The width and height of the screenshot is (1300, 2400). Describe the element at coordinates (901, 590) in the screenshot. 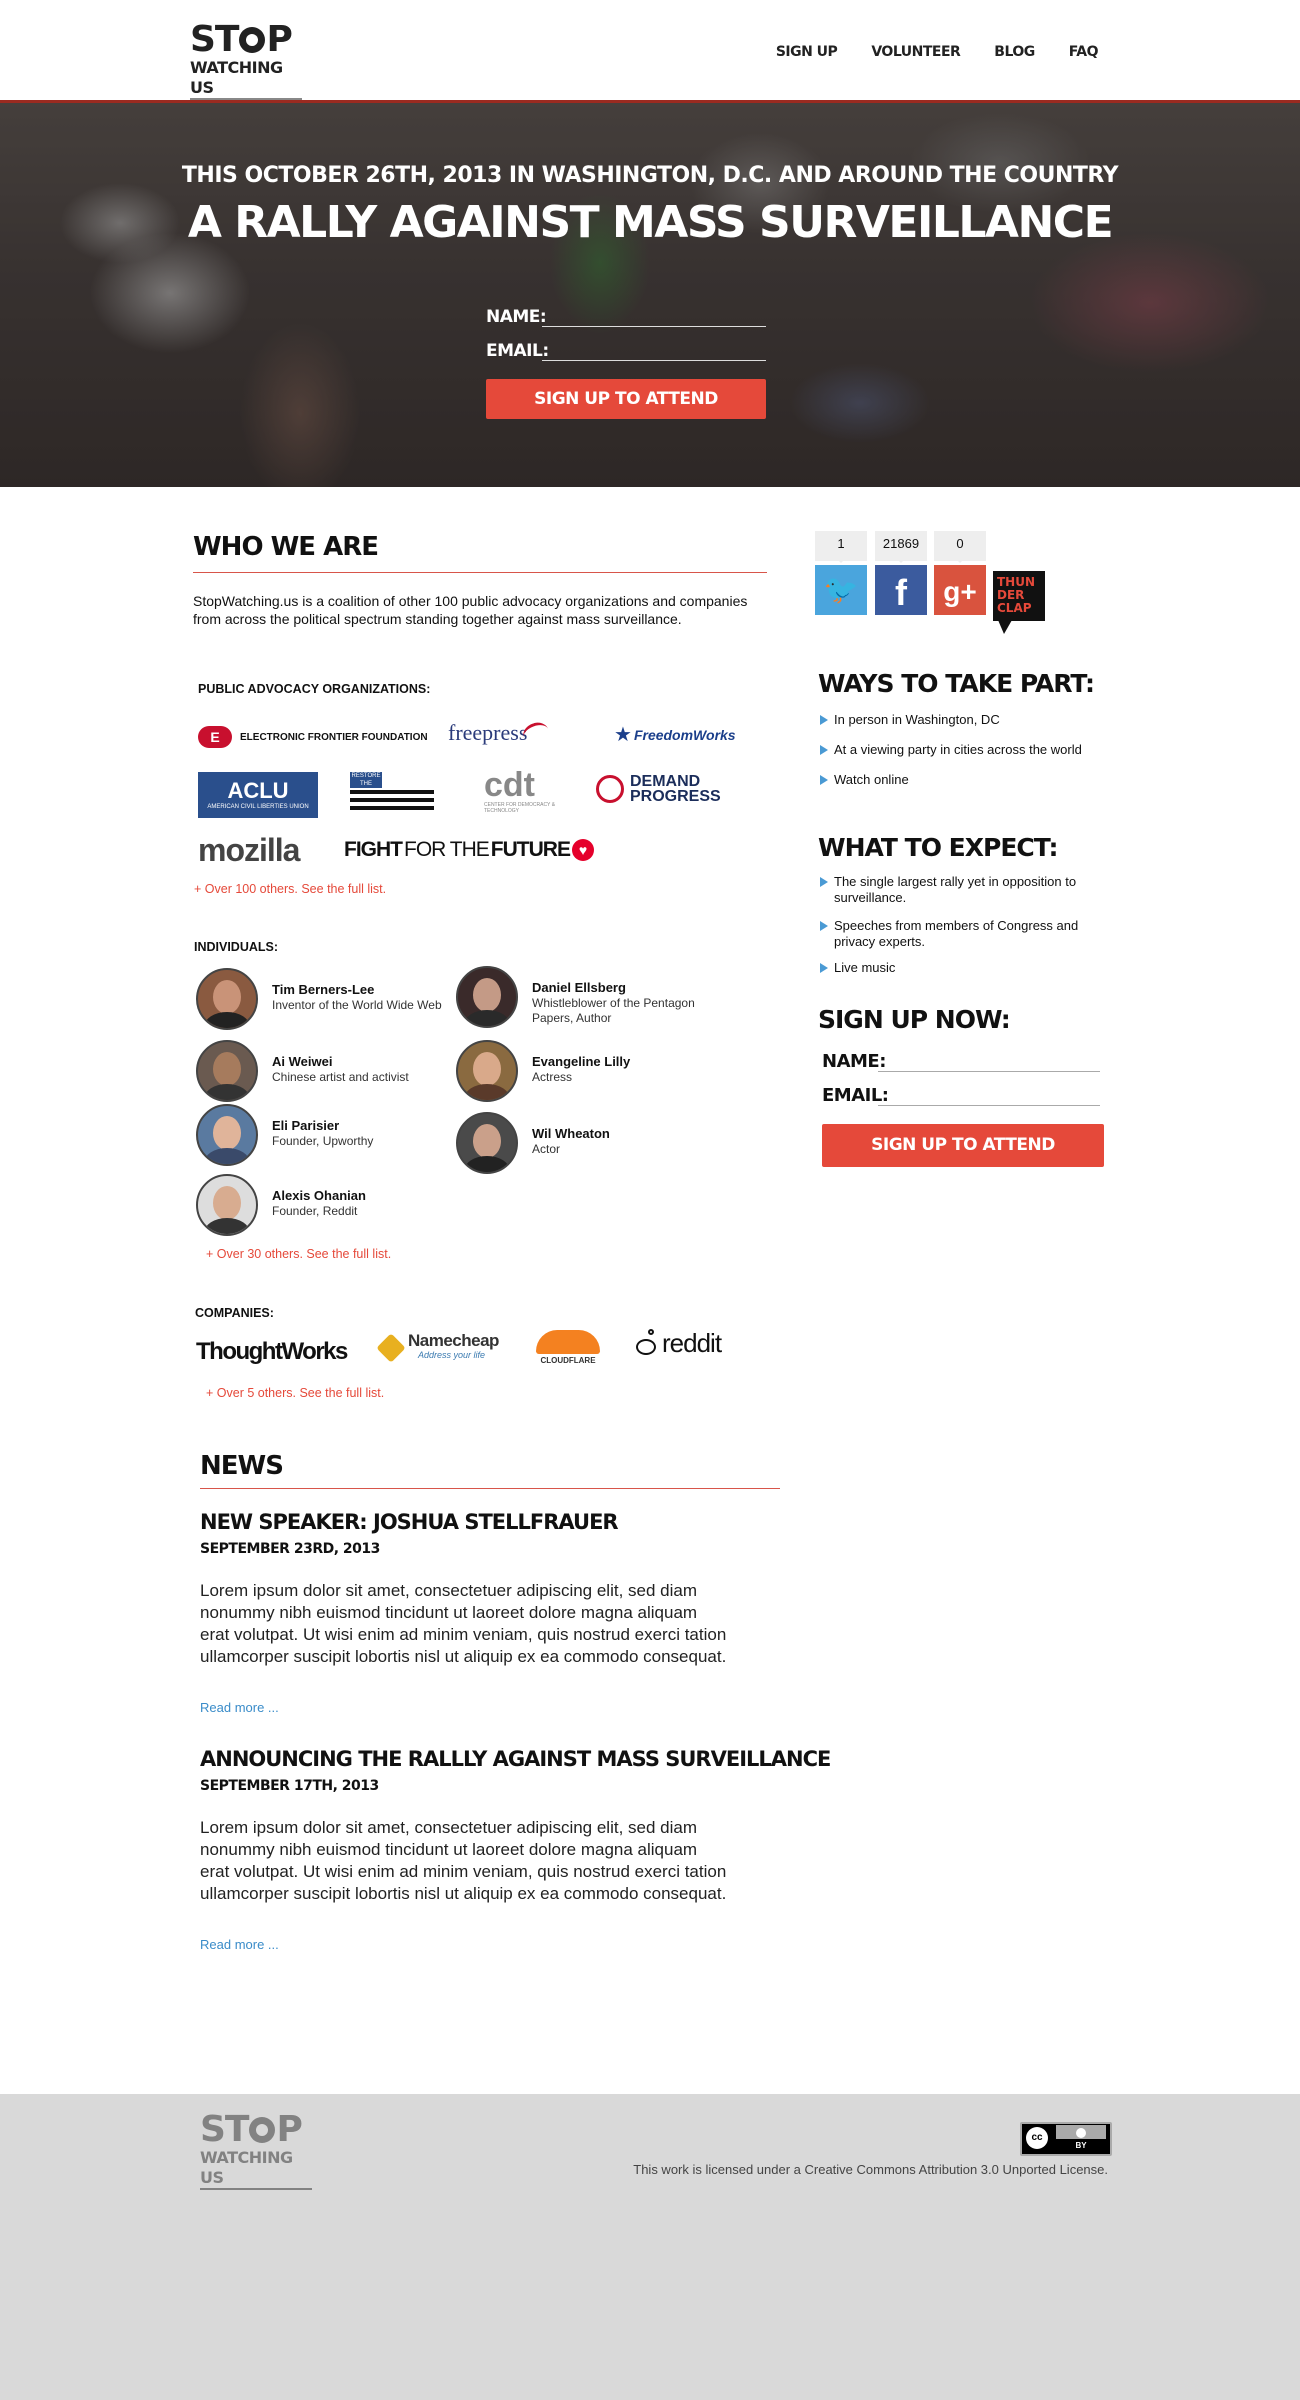

I see `facebook-icon: f` at that location.